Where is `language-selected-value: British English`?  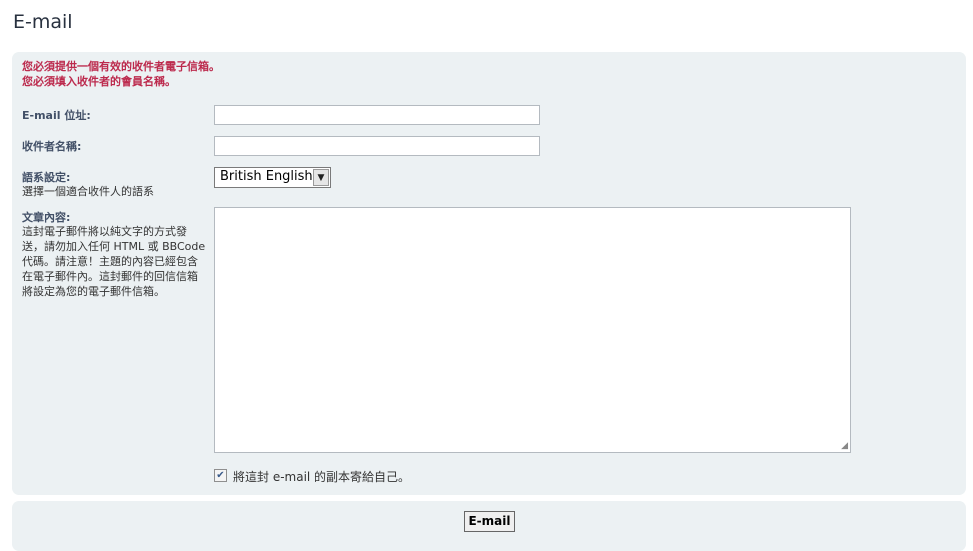
language-selected-value: British English is located at coordinates (266, 176).